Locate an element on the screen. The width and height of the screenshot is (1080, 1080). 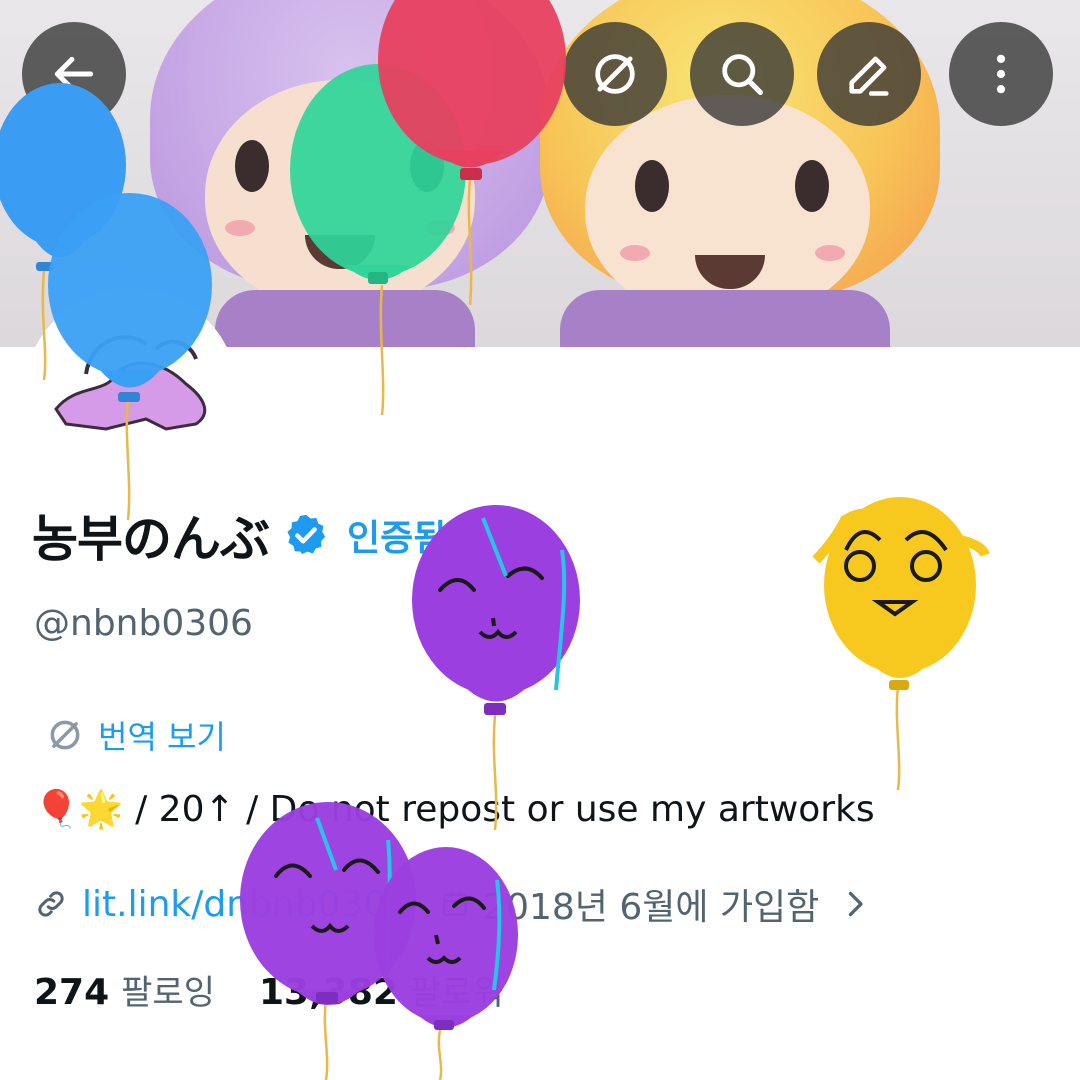
followers-label: 팔로워 is located at coordinates (456, 993).